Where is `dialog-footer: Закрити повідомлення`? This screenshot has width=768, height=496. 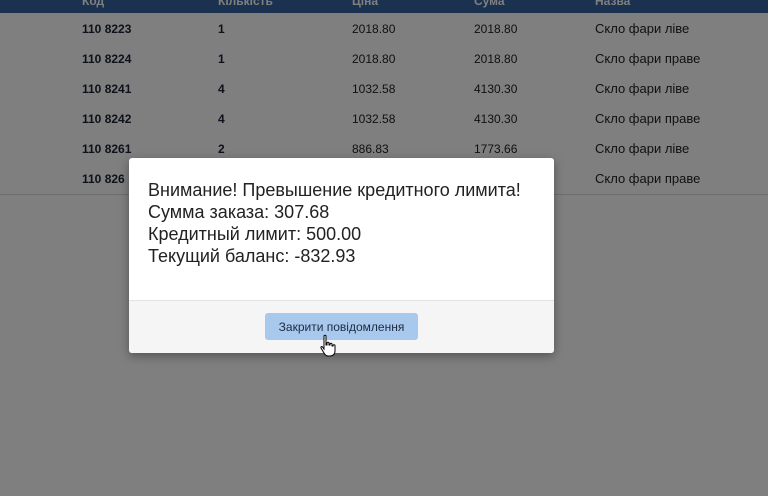 dialog-footer: Закрити повідомлення is located at coordinates (341, 326).